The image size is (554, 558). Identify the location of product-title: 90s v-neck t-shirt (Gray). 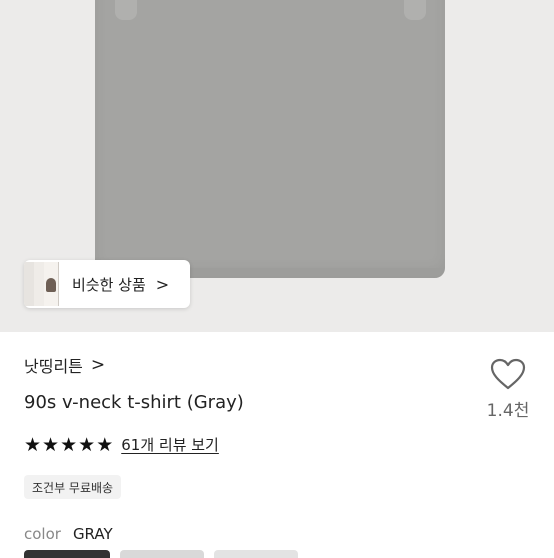
(134, 402).